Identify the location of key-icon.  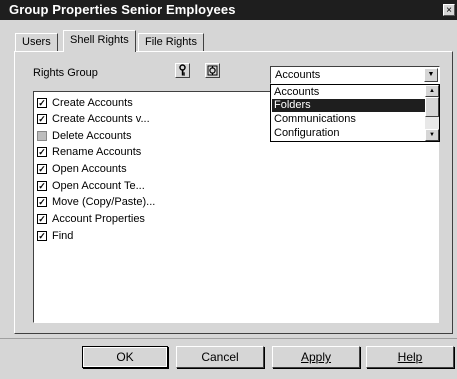
(182, 70).